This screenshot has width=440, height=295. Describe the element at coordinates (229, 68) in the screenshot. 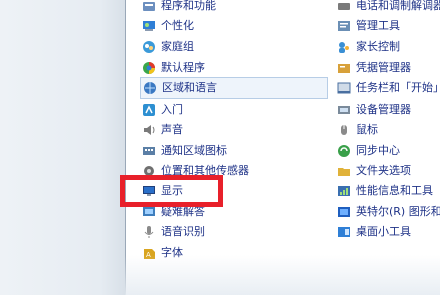

I see `item-default-programs: 默认程序` at that location.